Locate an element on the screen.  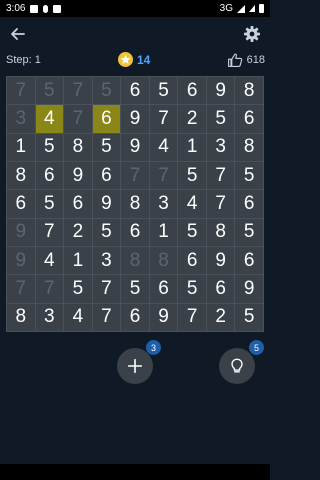
step-label: Step: is located at coordinates (19, 60).